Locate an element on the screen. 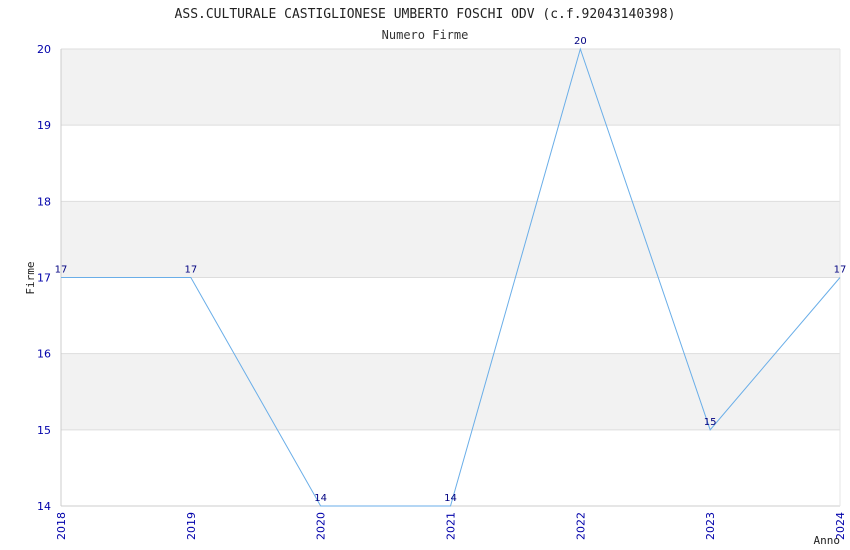 The width and height of the screenshot is (850, 550). x-tick-label: 2018 is located at coordinates (61, 526).